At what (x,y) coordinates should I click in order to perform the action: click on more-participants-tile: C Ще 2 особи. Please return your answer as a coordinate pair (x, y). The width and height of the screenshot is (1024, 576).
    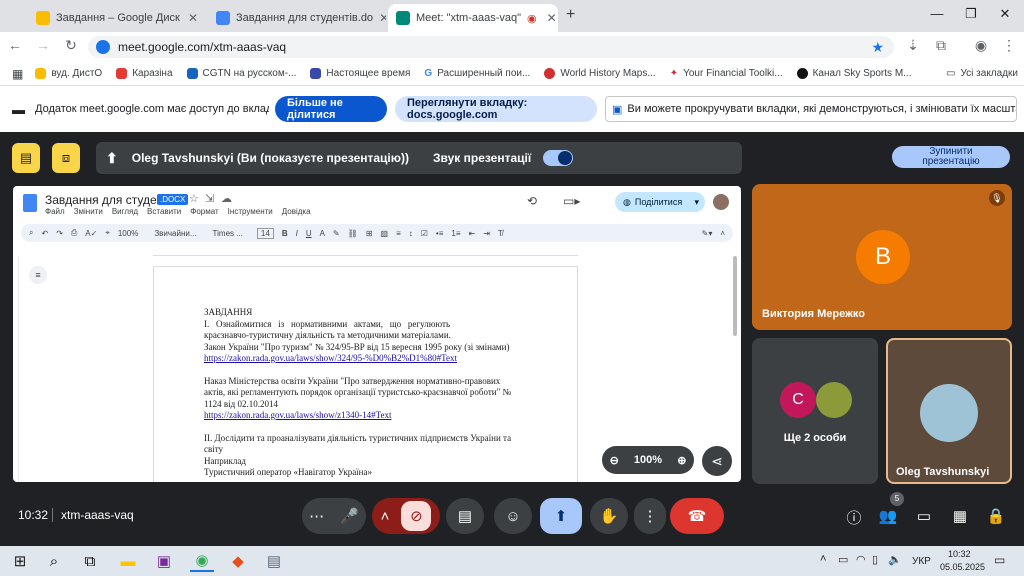
    Looking at the image, I should click on (815, 411).